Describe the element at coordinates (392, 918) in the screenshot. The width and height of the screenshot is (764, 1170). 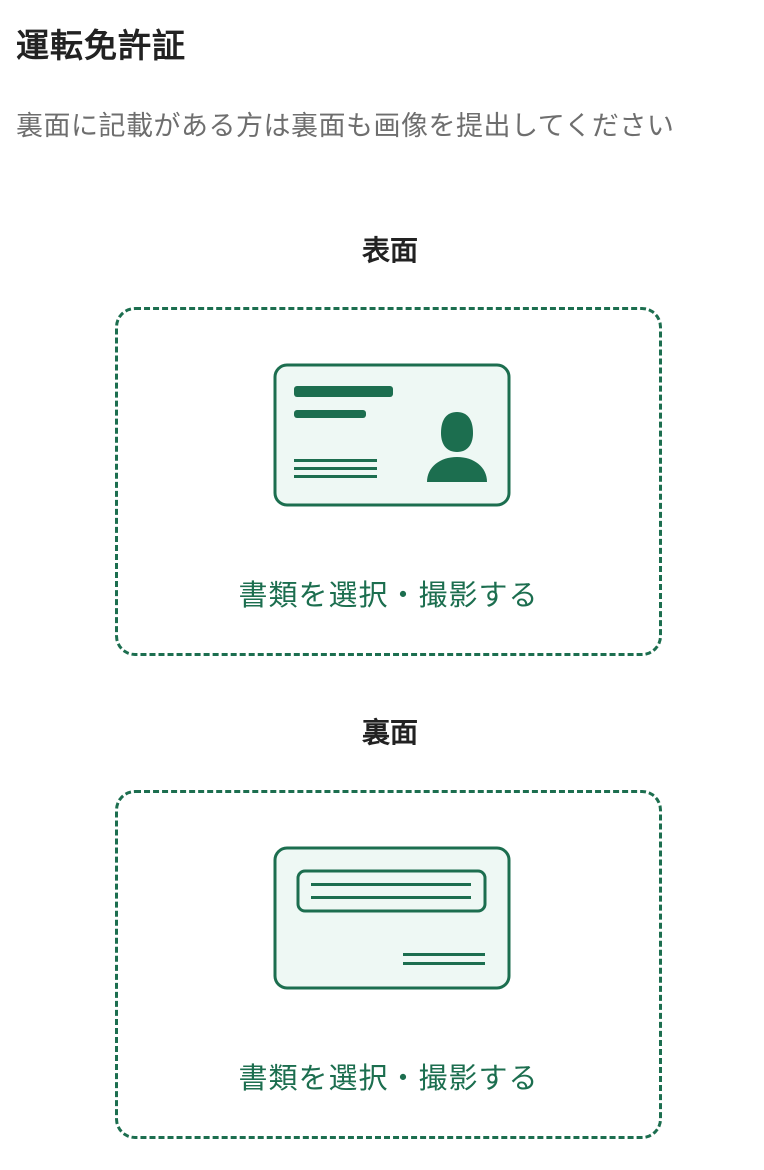
I see `id-card-back-icon` at that location.